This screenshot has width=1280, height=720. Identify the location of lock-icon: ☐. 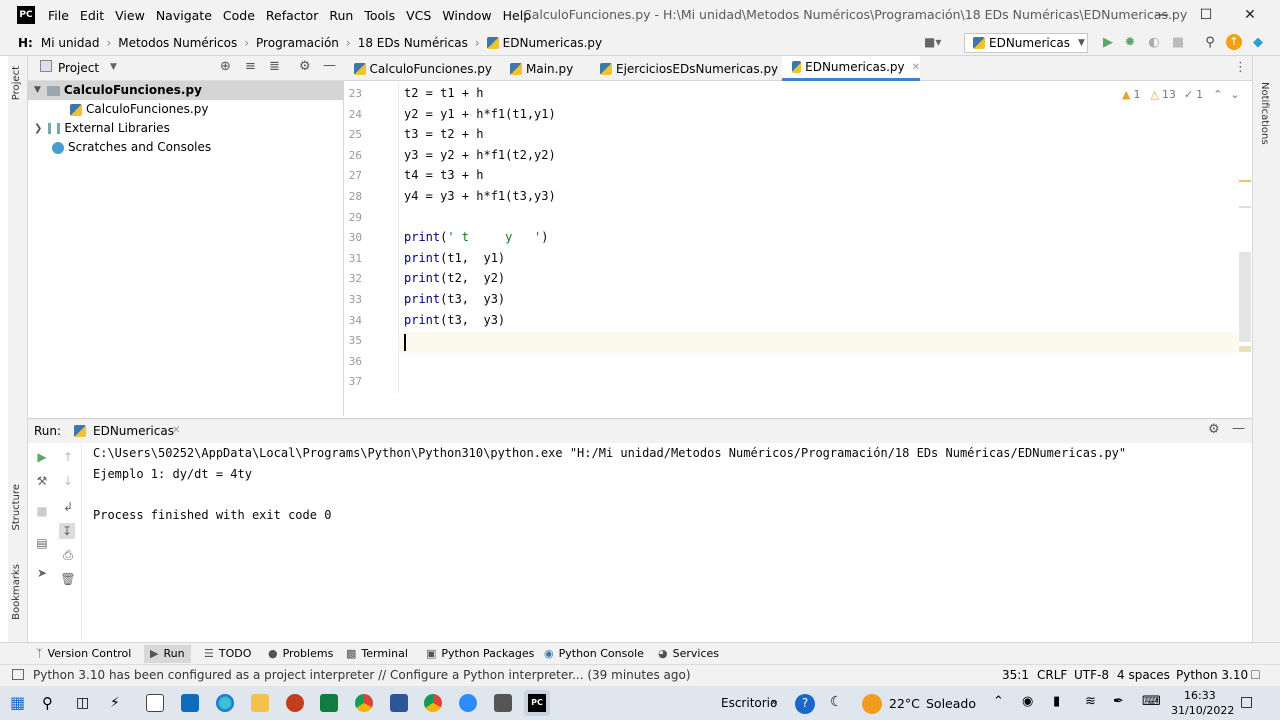
(1255, 675).